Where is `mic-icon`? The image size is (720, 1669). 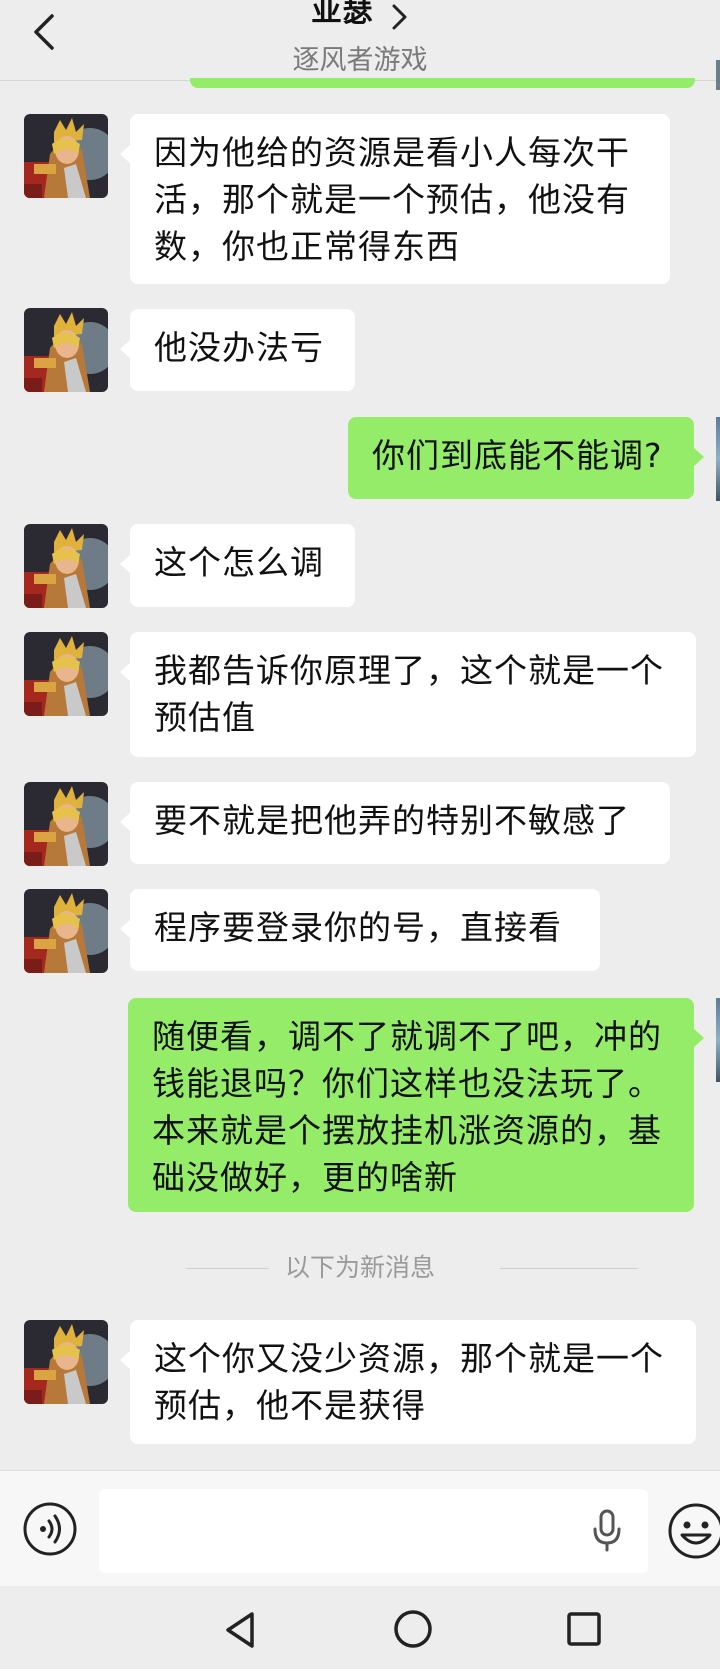
mic-icon is located at coordinates (607, 1530).